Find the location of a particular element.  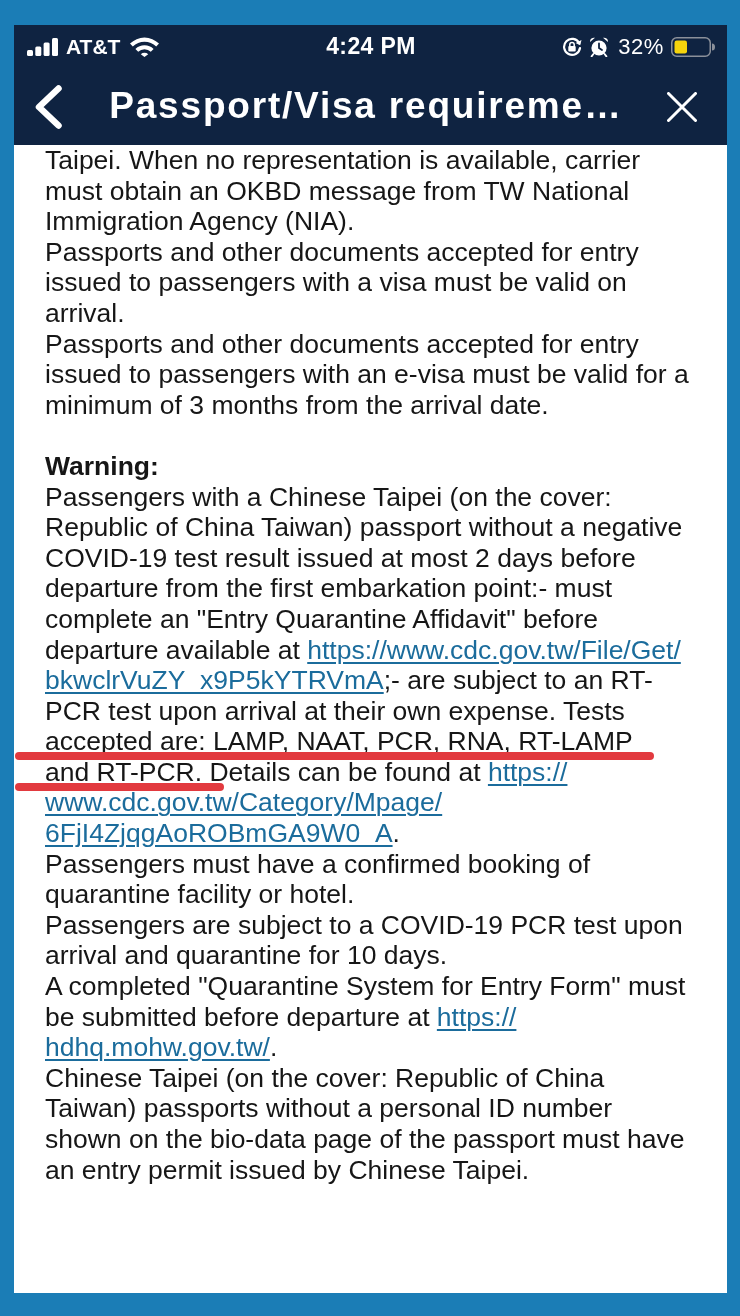

wifi-icon is located at coordinates (145, 46).